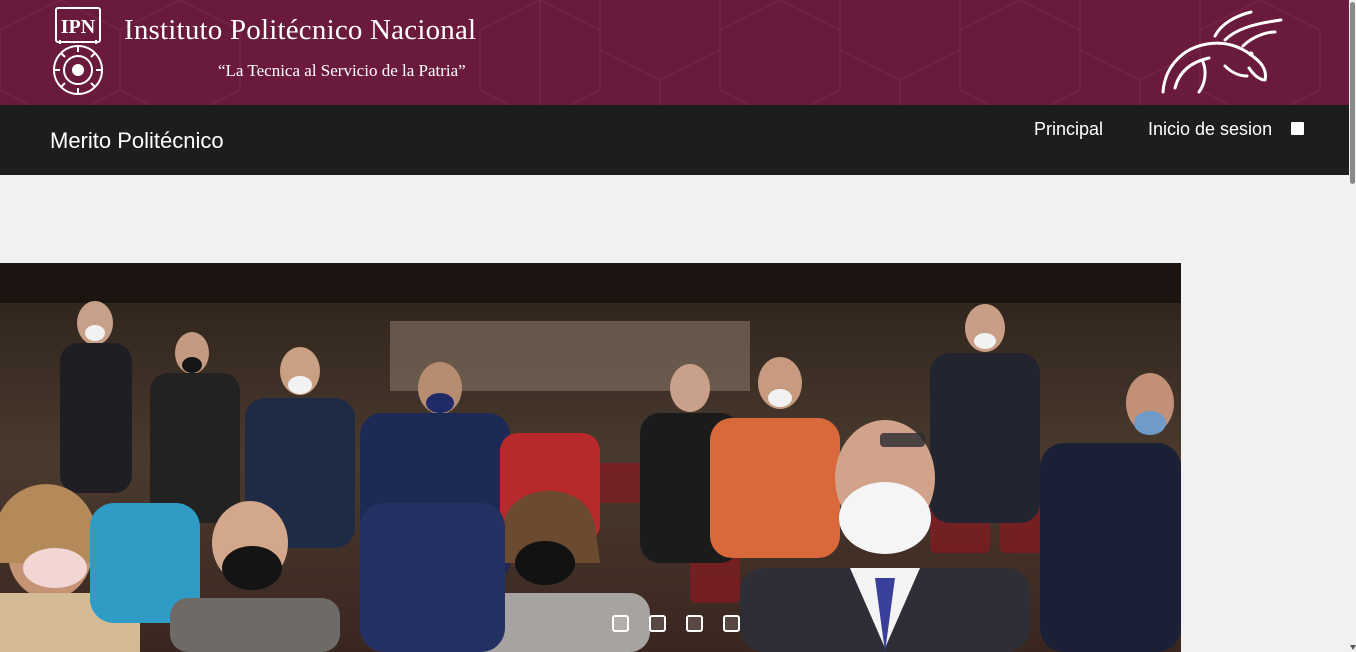 The height and width of the screenshot is (652, 1356). What do you see at coordinates (137, 141) in the screenshot?
I see `brand-link: Merito Politécnico` at bounding box center [137, 141].